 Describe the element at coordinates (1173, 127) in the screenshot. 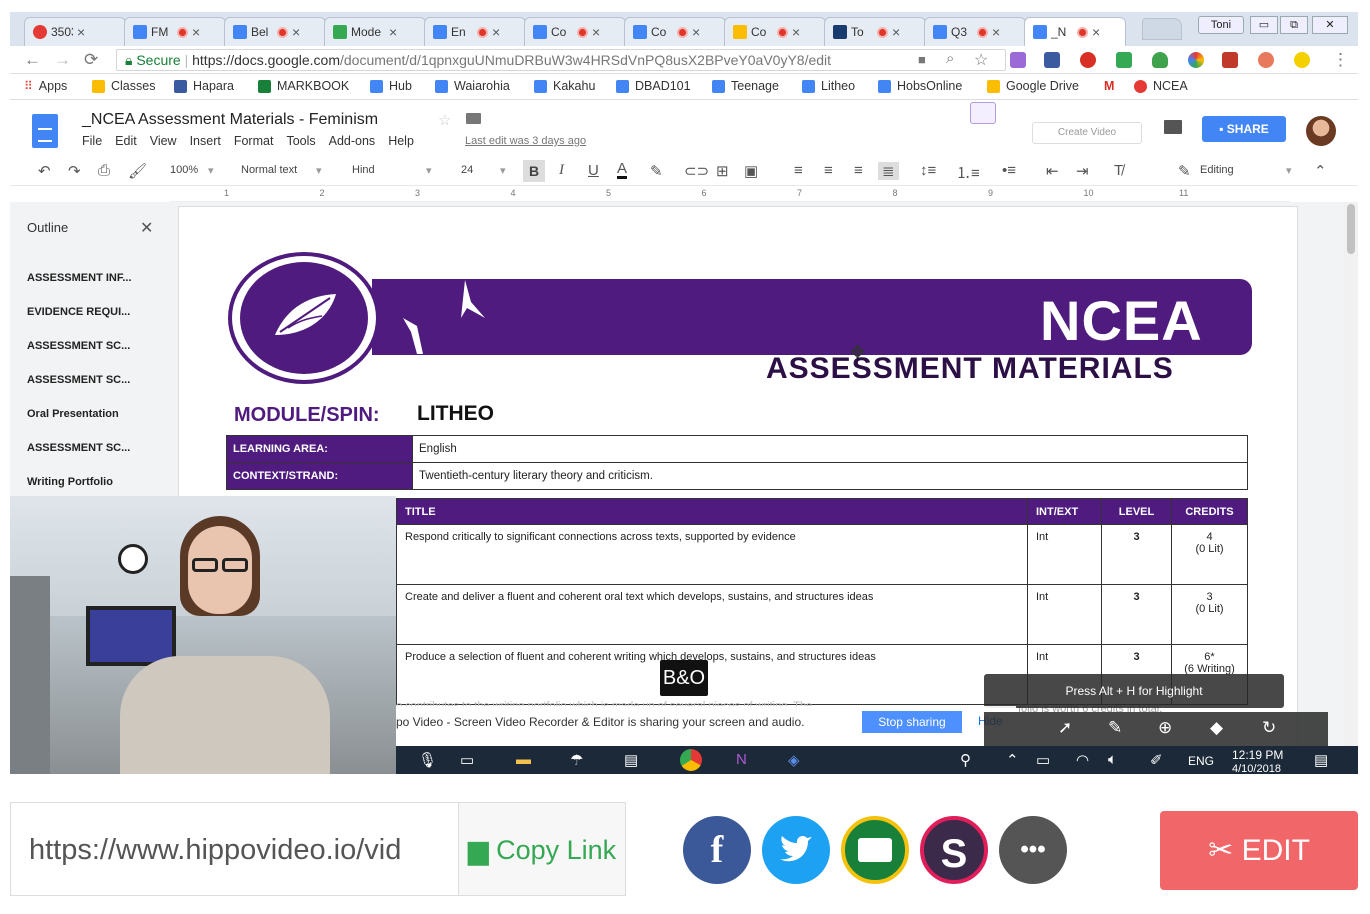

I see `comments-icon` at that location.